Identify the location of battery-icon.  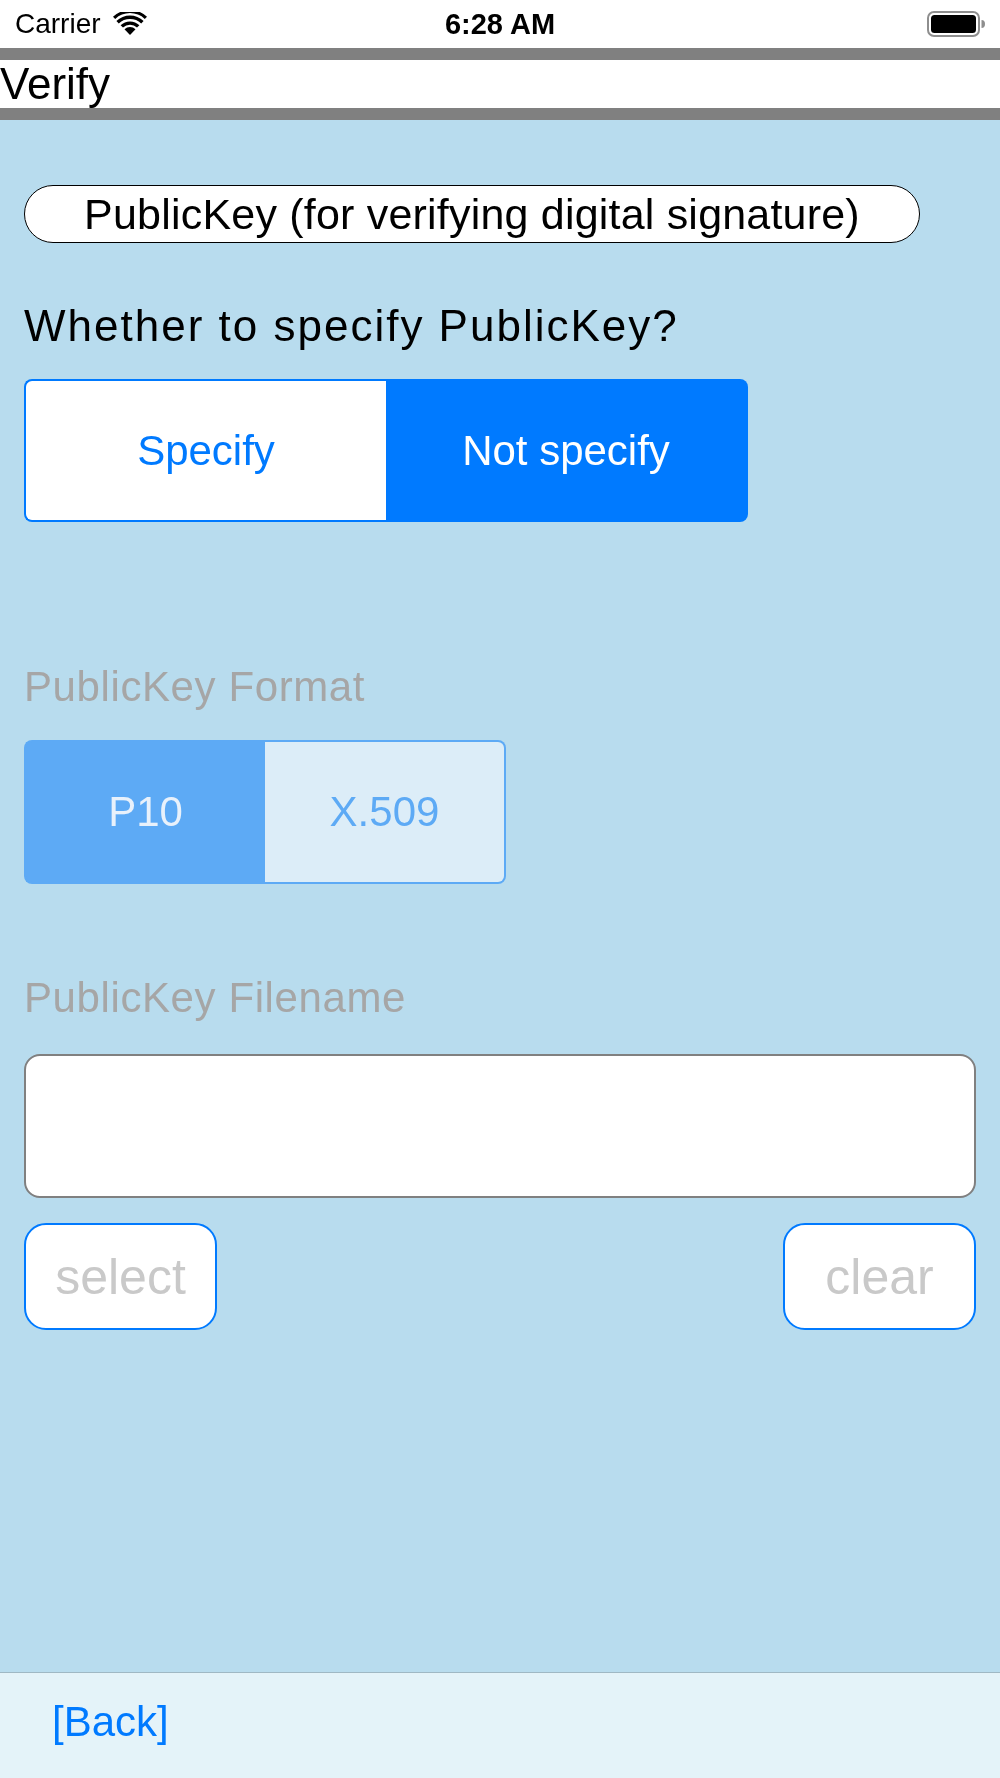
(956, 24).